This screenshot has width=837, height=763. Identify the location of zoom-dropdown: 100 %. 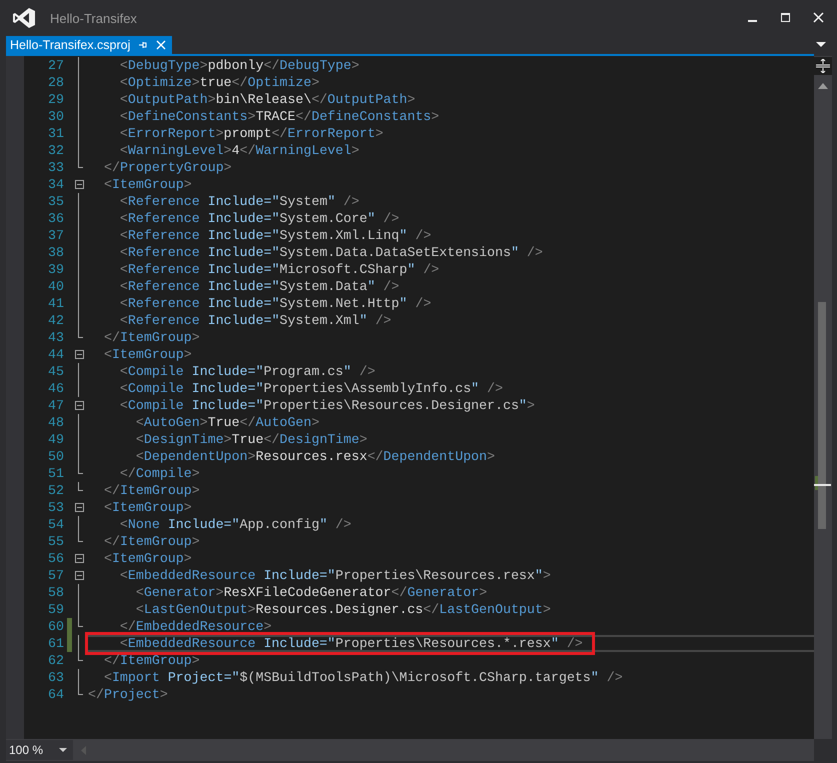
(40, 750).